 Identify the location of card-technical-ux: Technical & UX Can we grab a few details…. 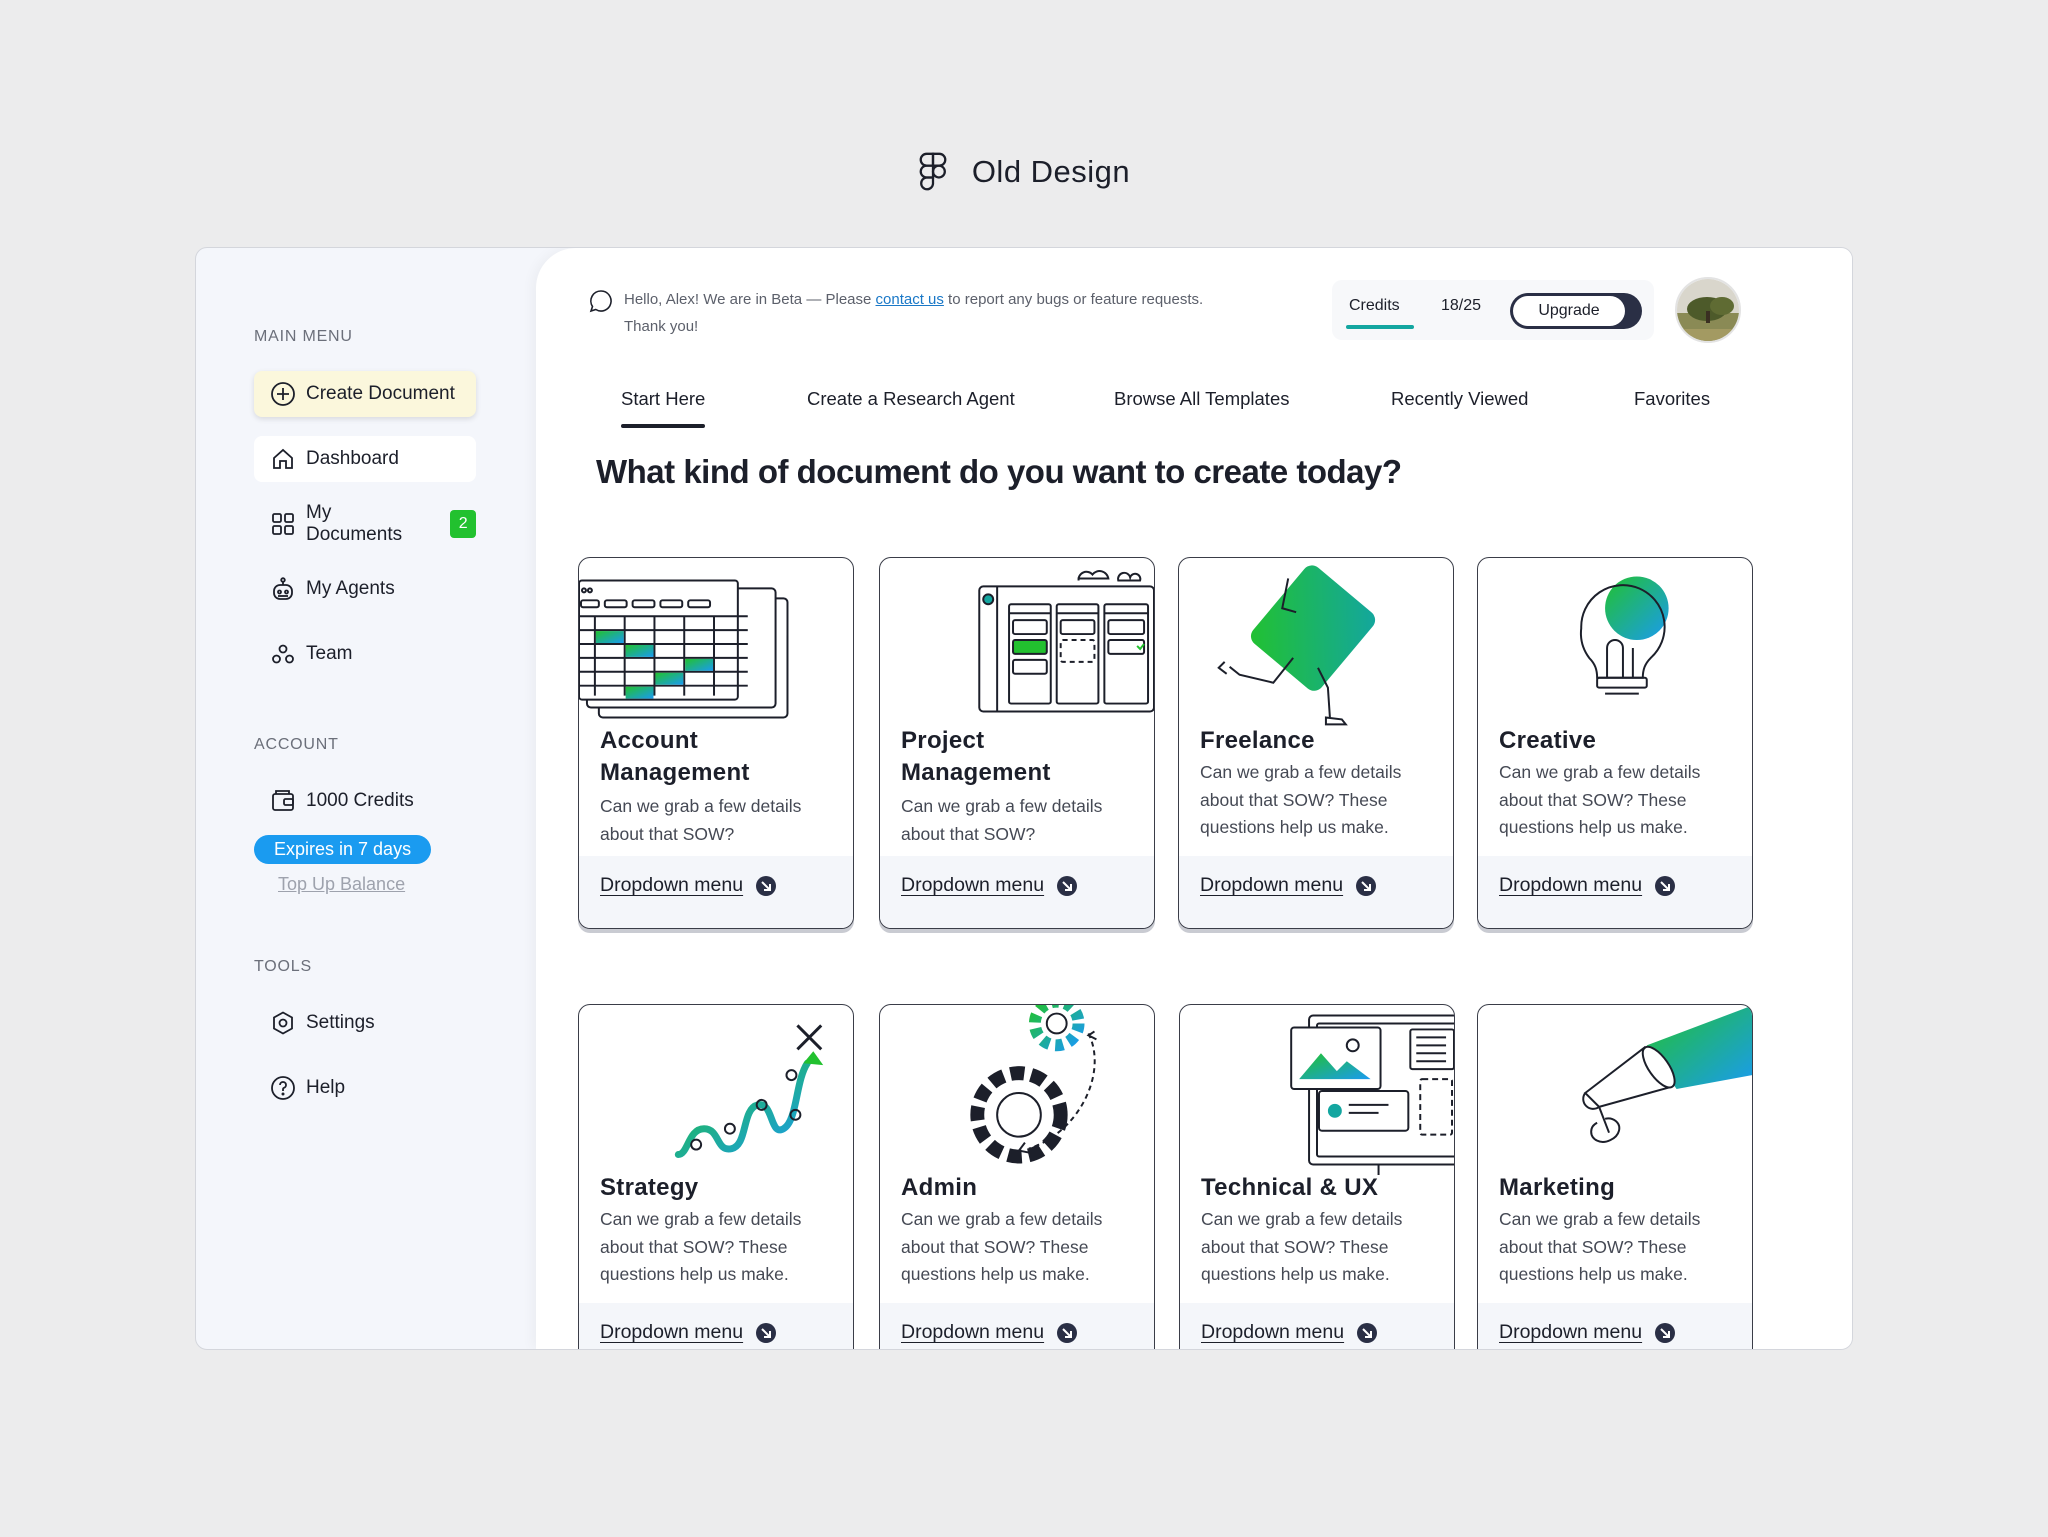
(1317, 1176).